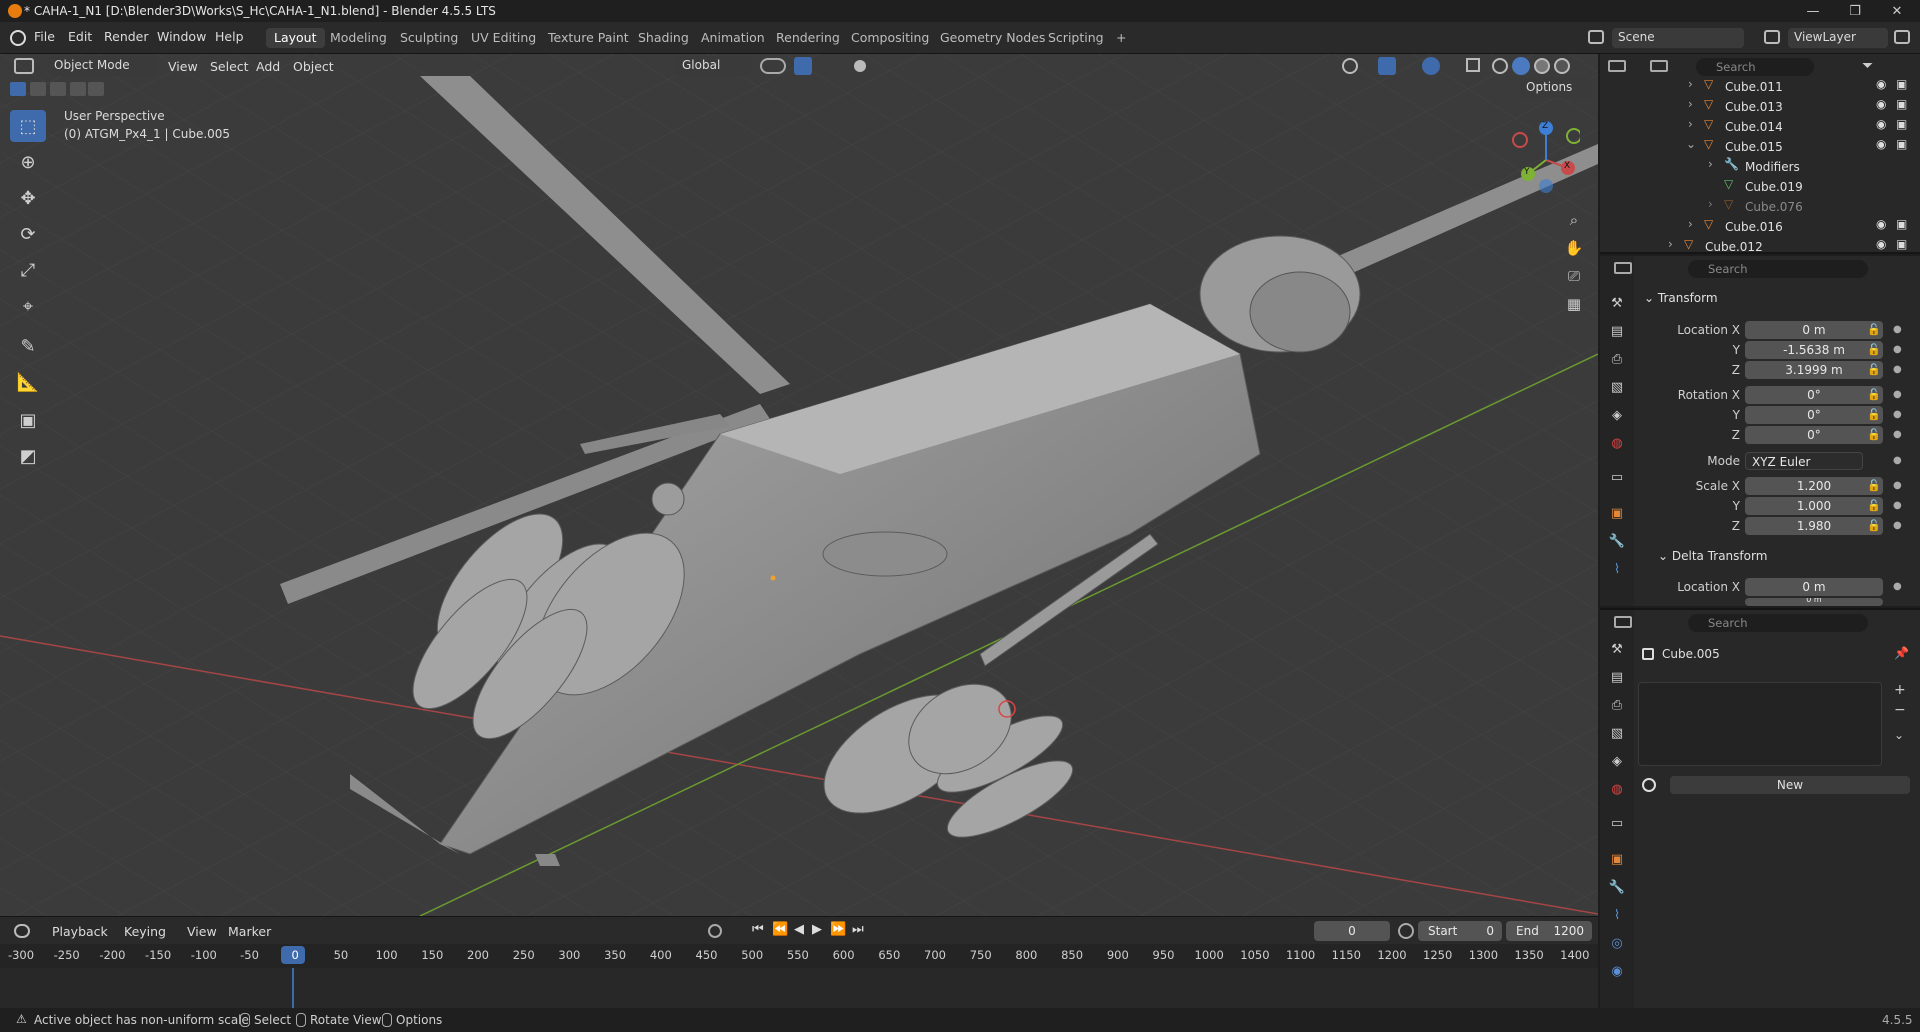  What do you see at coordinates (1681, 298) in the screenshot?
I see `transform-panel-header: ⌄ Transform` at bounding box center [1681, 298].